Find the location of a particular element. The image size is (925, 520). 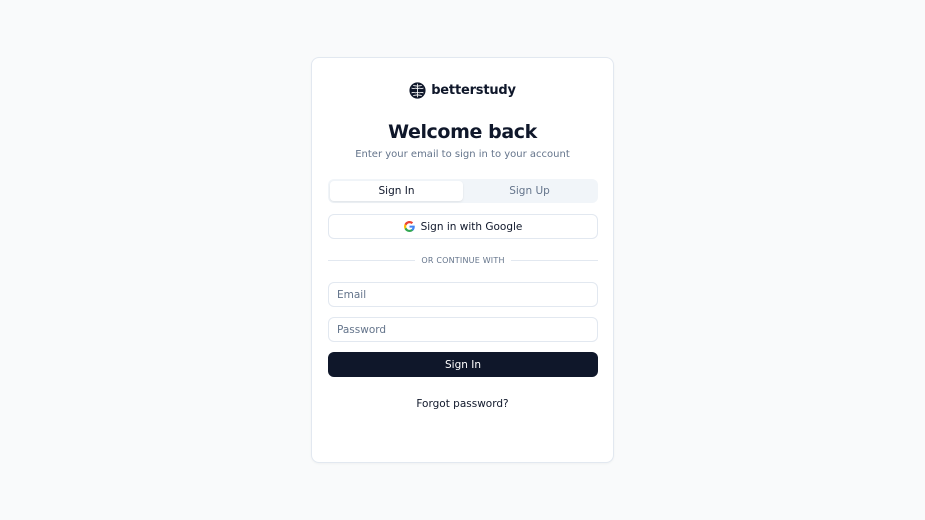

brand: betterstudy is located at coordinates (462, 90).